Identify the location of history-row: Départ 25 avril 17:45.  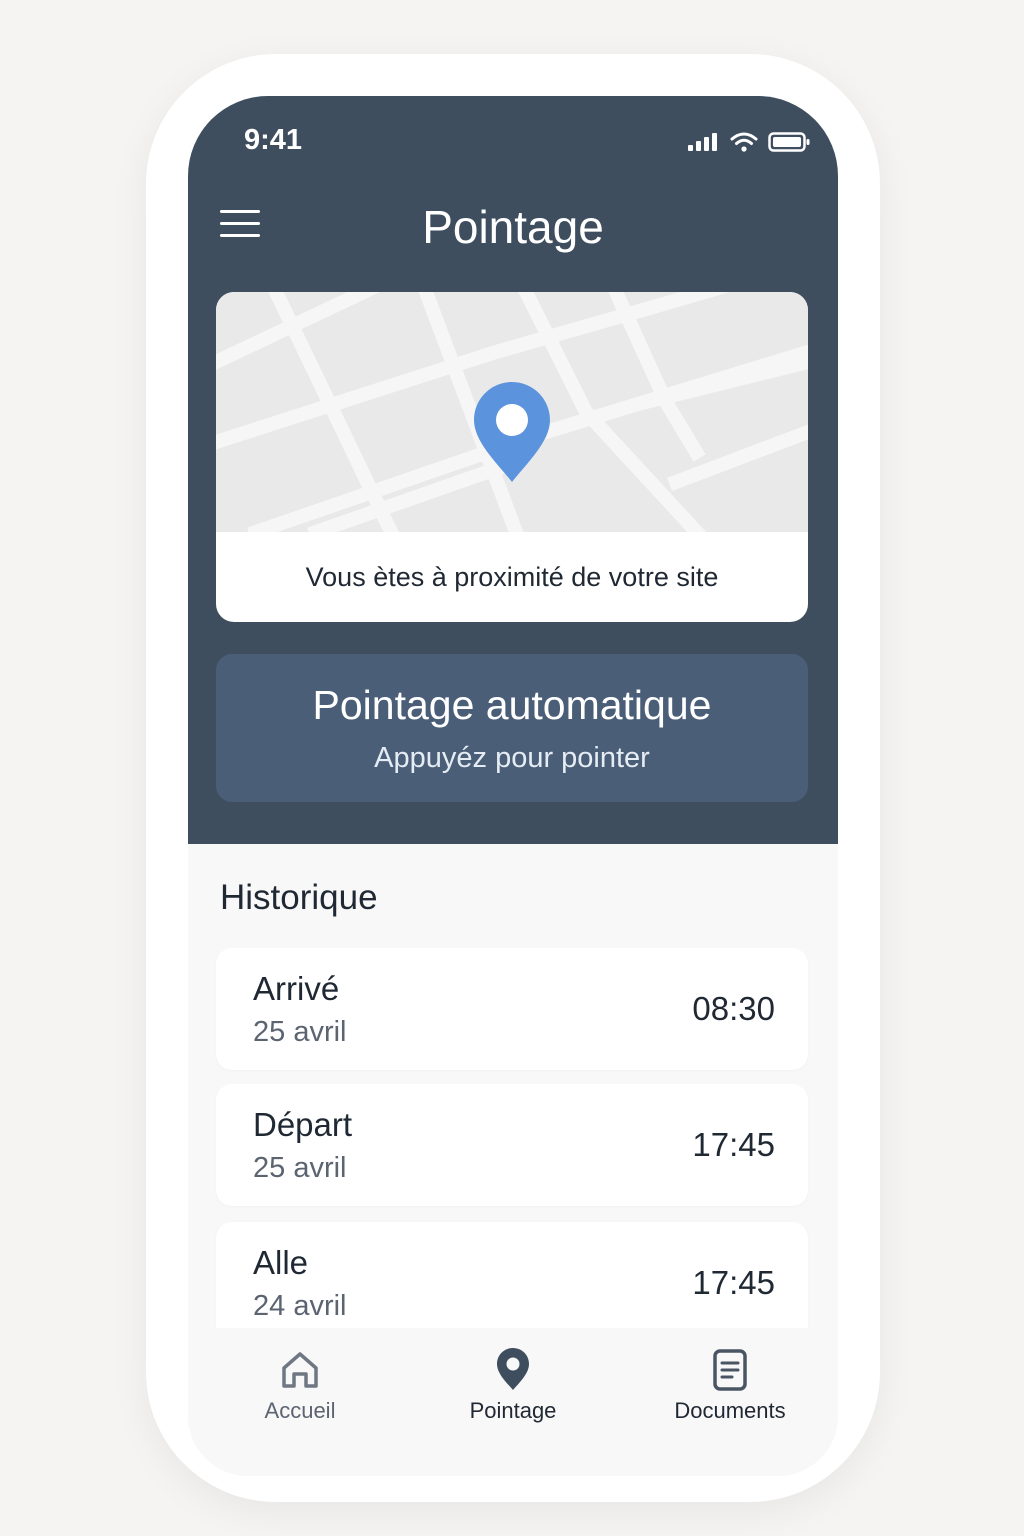
(512, 1145).